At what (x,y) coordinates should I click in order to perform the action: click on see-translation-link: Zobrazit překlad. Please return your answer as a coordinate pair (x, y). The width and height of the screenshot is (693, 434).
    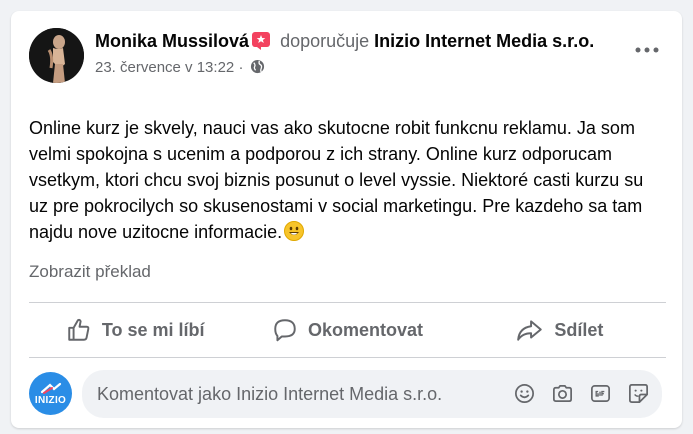
    Looking at the image, I should click on (90, 272).